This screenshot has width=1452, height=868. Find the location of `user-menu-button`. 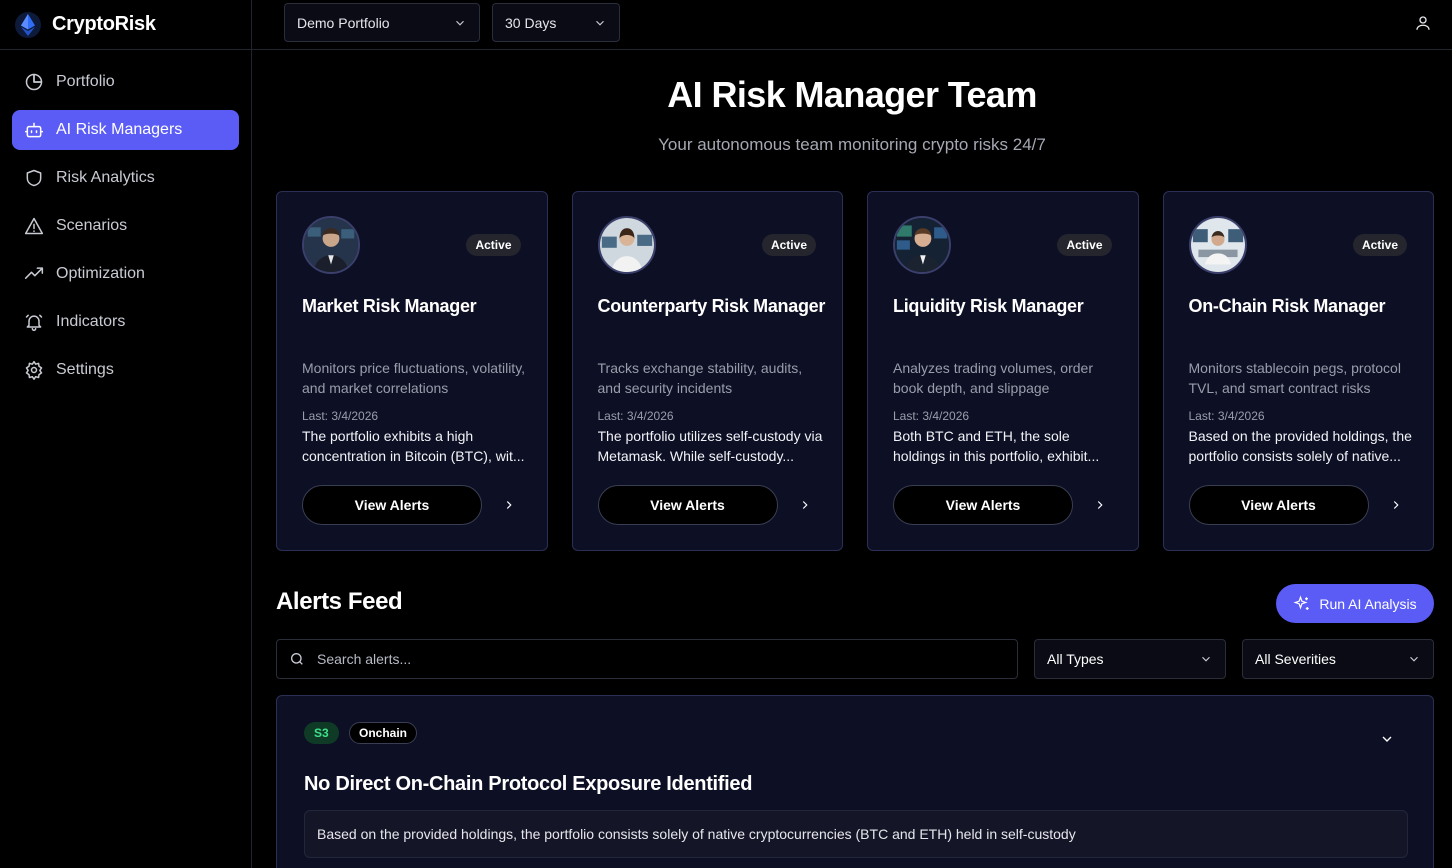

user-menu-button is located at coordinates (1423, 23).